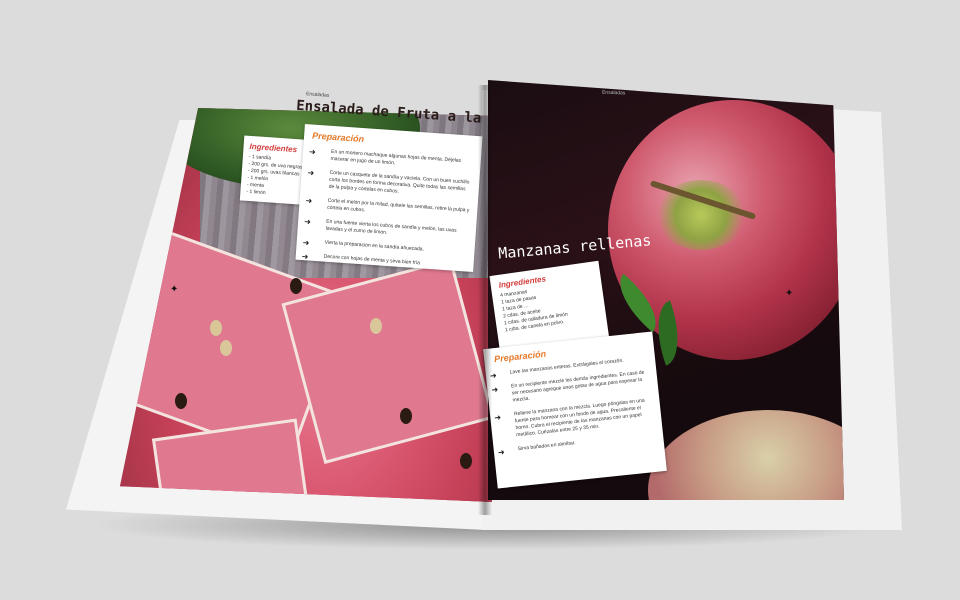  What do you see at coordinates (746, 455) in the screenshot?
I see `second-apple` at bounding box center [746, 455].